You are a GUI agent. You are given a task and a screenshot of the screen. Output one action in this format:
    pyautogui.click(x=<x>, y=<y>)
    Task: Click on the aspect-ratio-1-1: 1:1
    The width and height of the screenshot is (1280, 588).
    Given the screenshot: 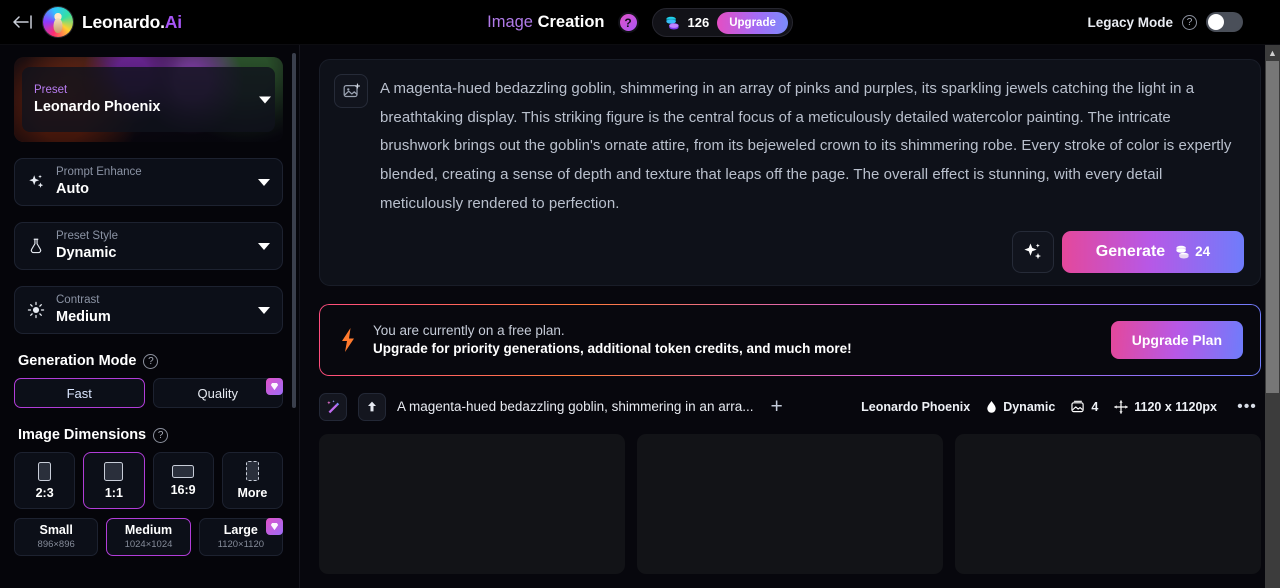 What is the action you would take?
    pyautogui.click(x=114, y=480)
    